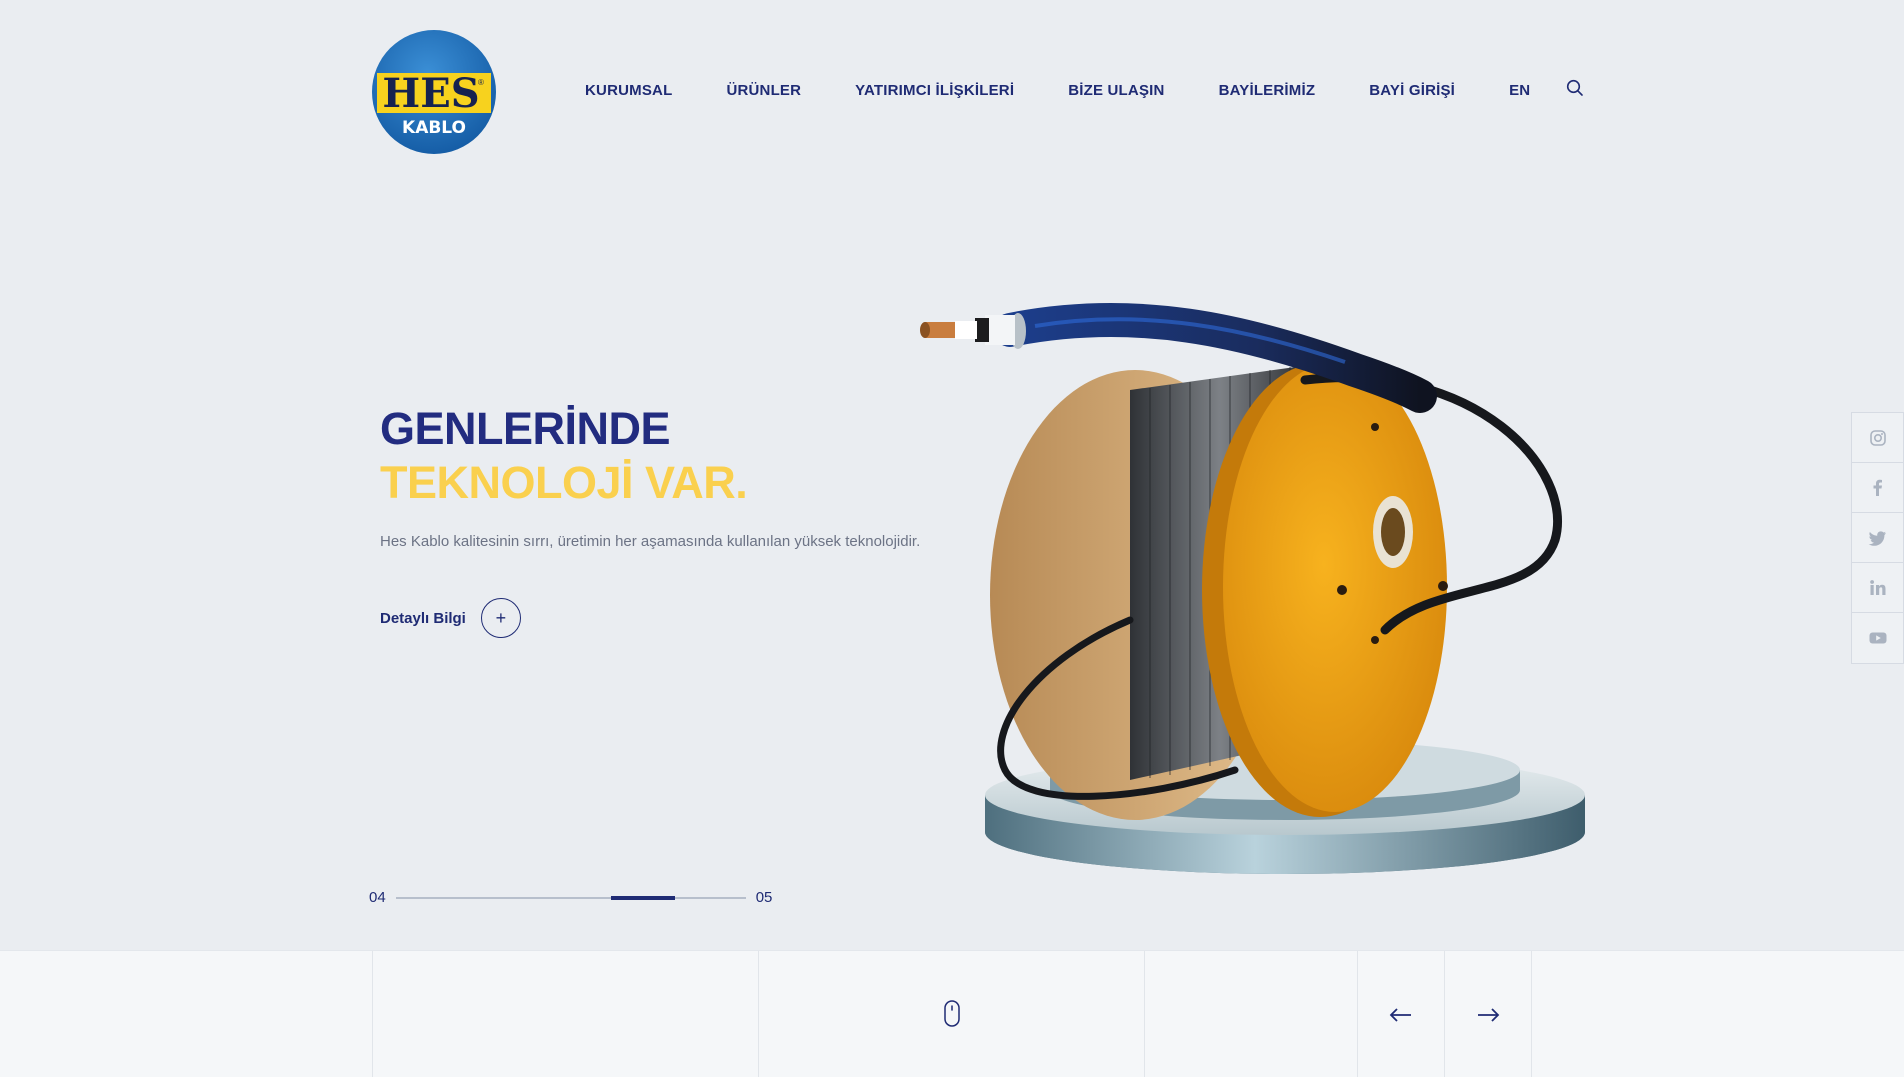  Describe the element at coordinates (628, 90) in the screenshot. I see `nav-item-kurumsal: KURUMSAL` at that location.